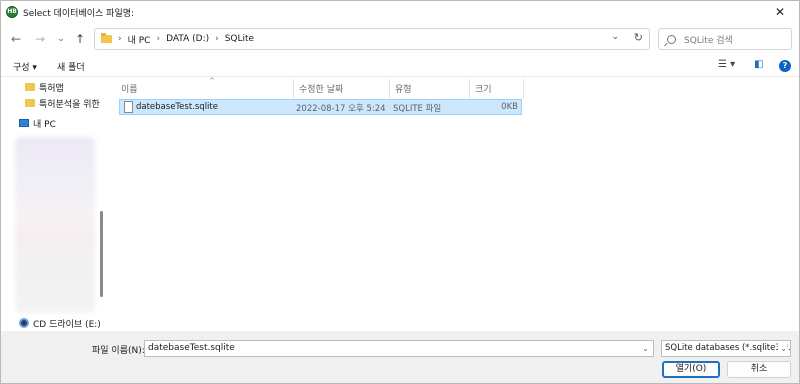 This screenshot has height=384, width=800. Describe the element at coordinates (341, 109) in the screenshot. I see `file-modified: 2022-08-17 오후 5:24` at that location.